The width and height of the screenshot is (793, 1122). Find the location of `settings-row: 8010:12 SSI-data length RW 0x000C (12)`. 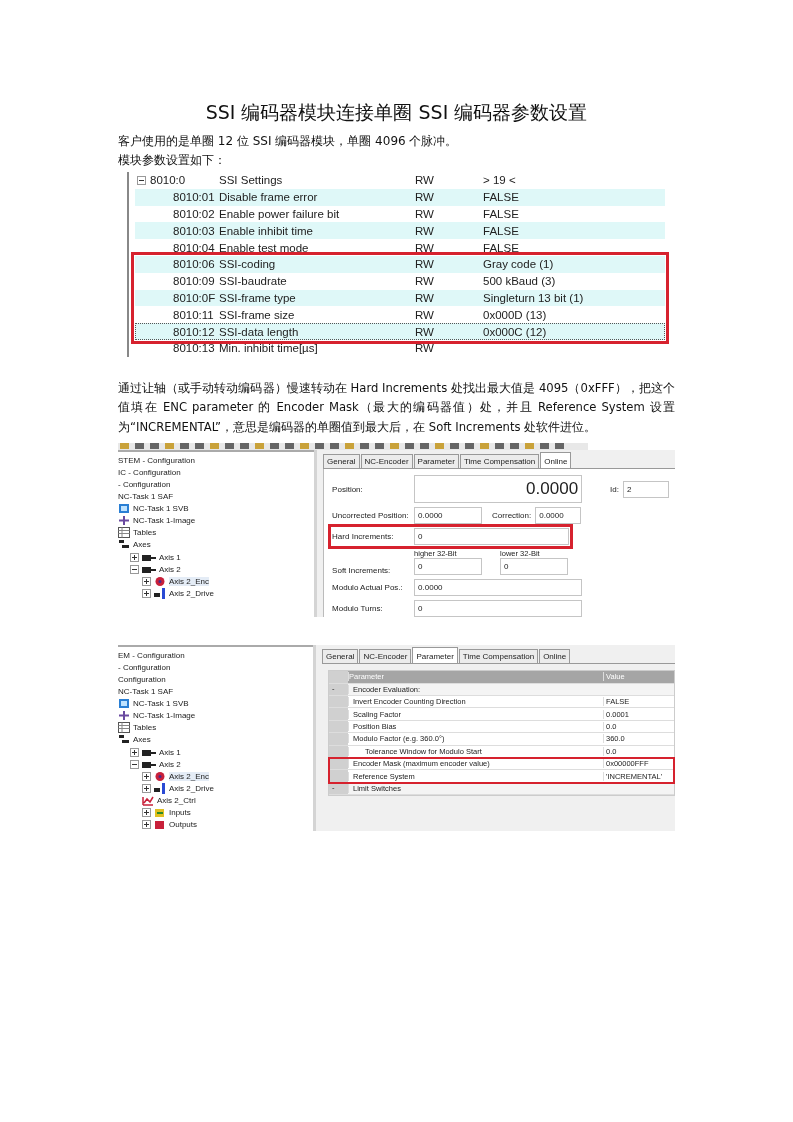

settings-row: 8010:12 SSI-data length RW 0x000C (12) is located at coordinates (400, 331).